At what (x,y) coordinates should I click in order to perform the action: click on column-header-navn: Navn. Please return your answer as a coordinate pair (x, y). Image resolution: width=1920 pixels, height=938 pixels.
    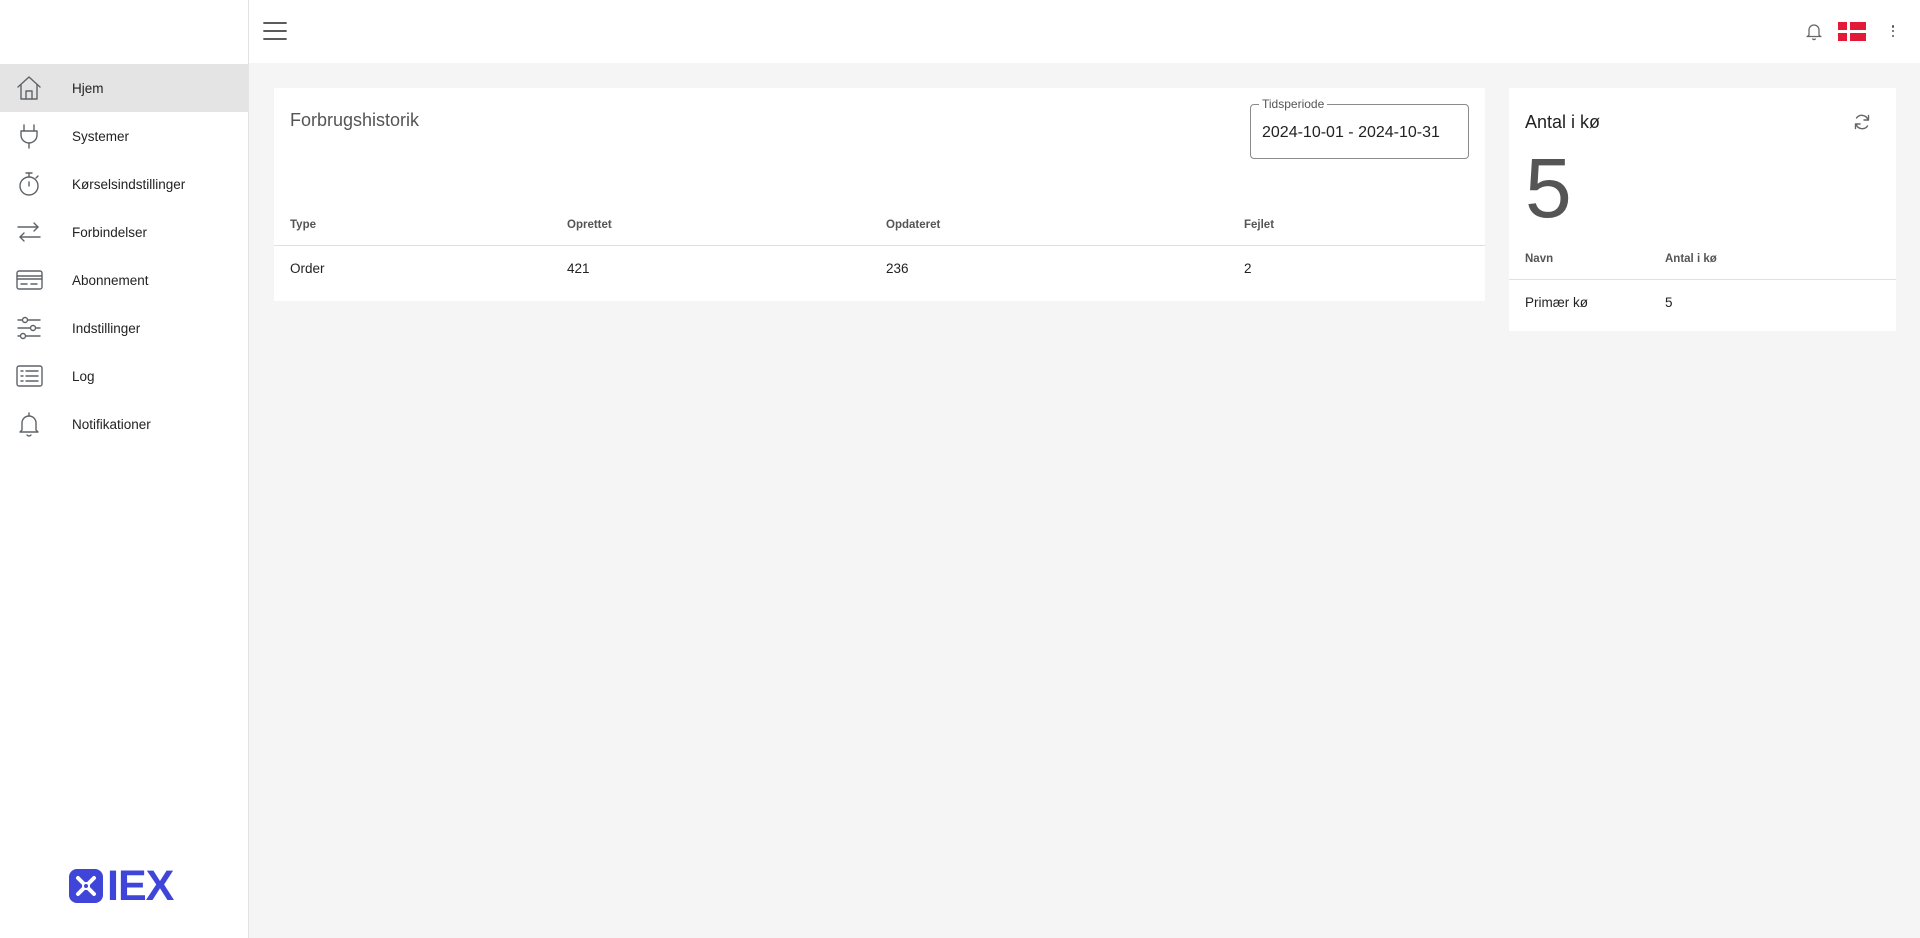
    Looking at the image, I should click on (1579, 259).